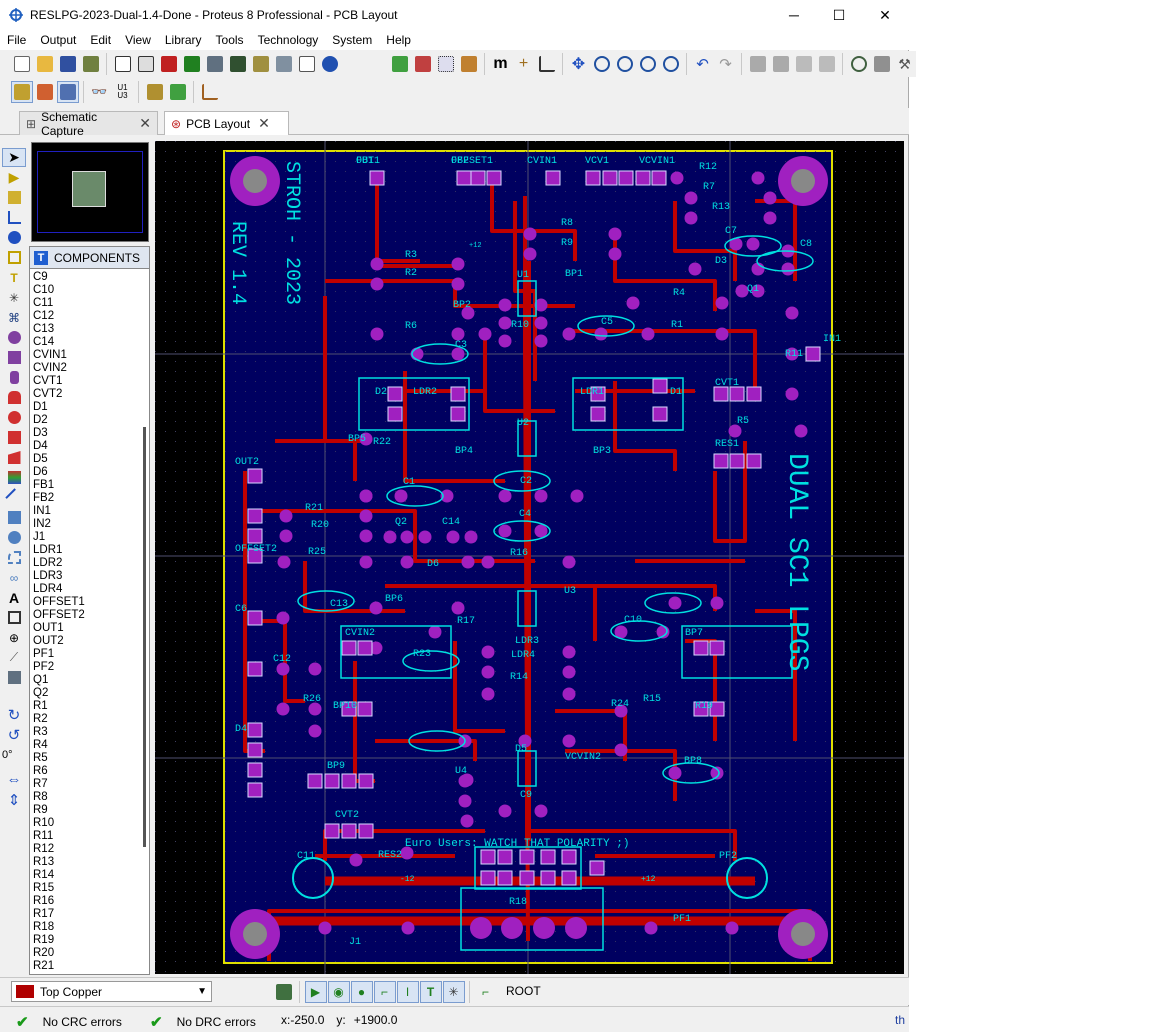 The width and height of the screenshot is (1152, 1032). Describe the element at coordinates (85, 719) in the screenshot. I see `component-list-item: R2` at that location.